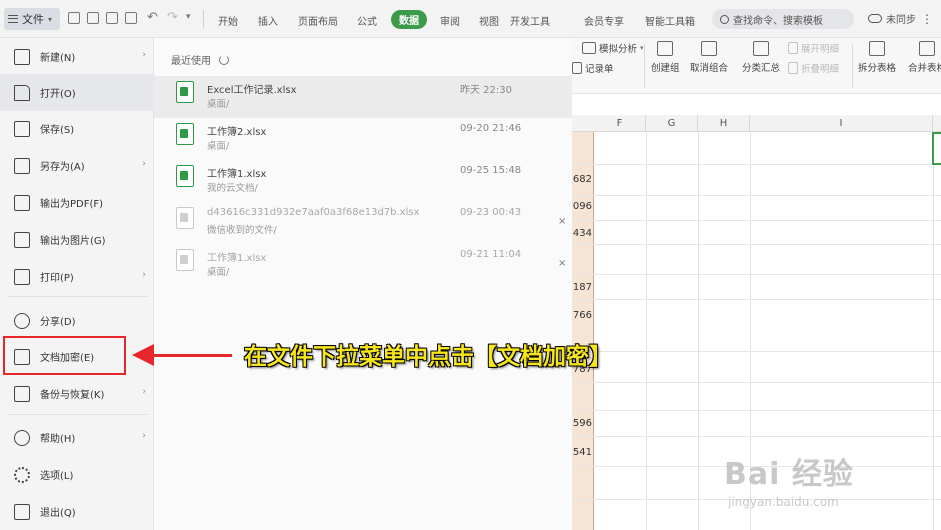  What do you see at coordinates (363, 139) in the screenshot?
I see `recent-file-item: 工作簿2.xlsx 桌面/ 09-20 21:46` at bounding box center [363, 139].